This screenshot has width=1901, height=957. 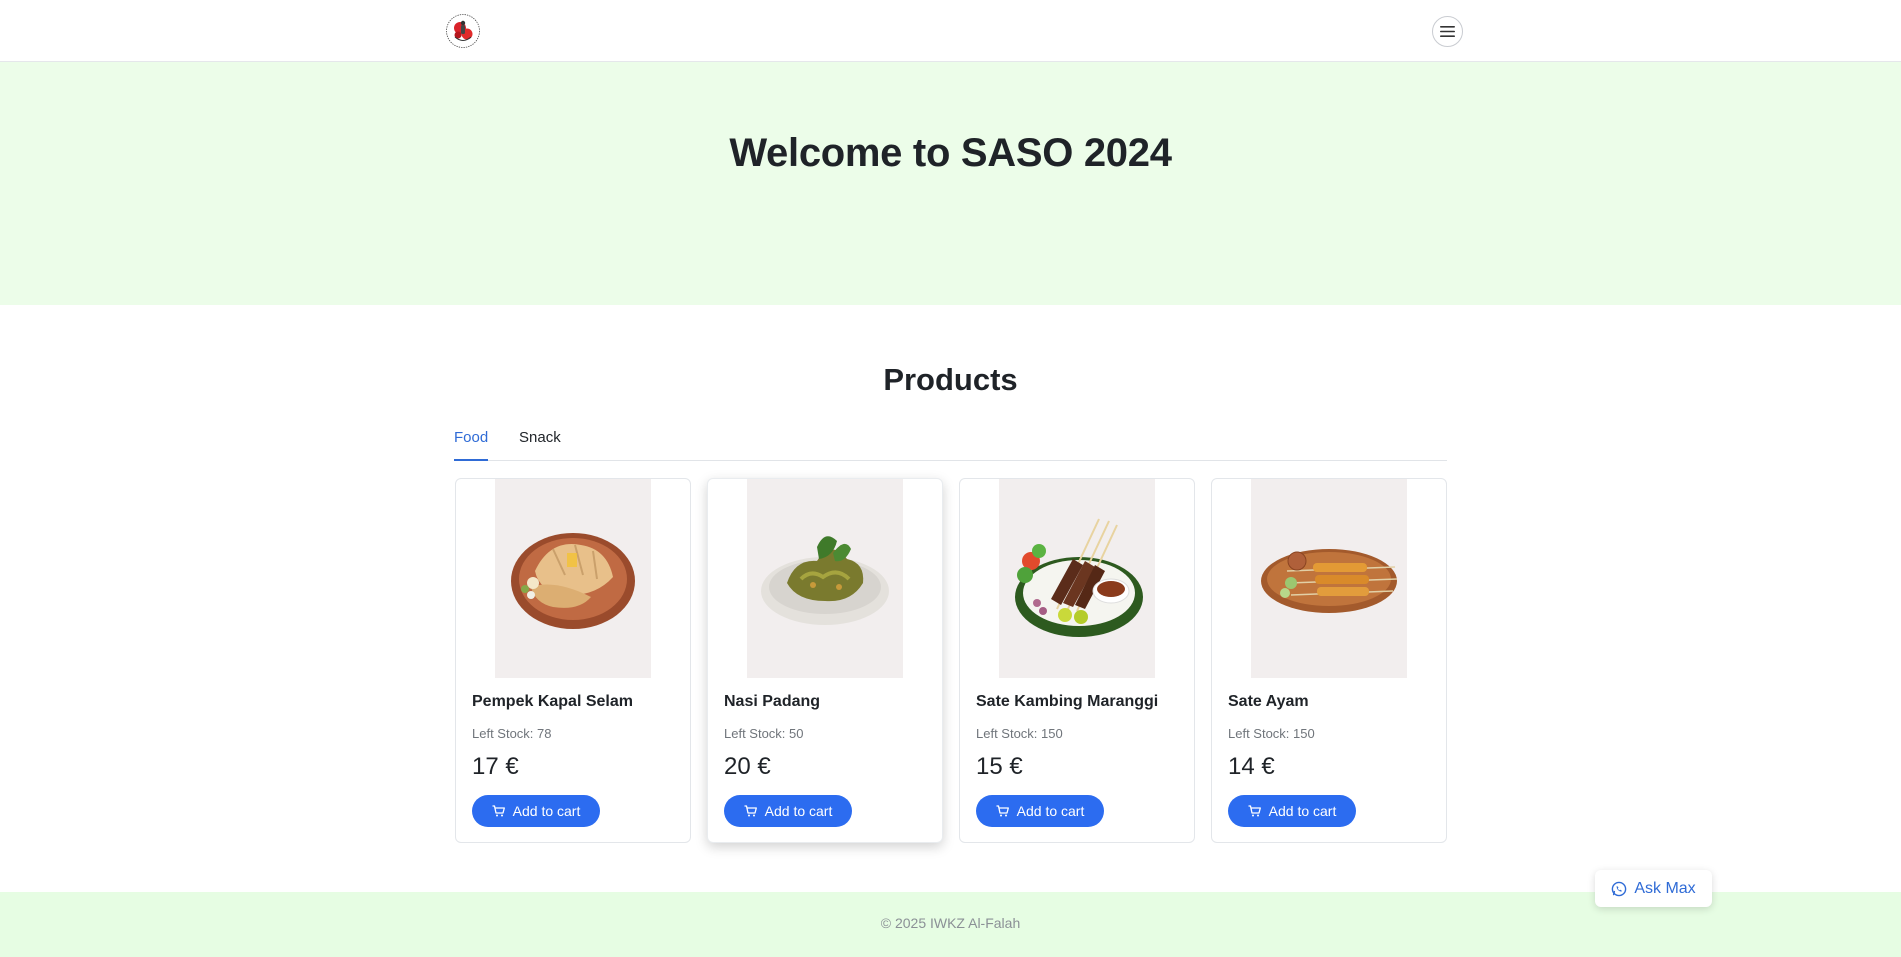 What do you see at coordinates (772, 701) in the screenshot?
I see `product-name: Nasi Padang` at bounding box center [772, 701].